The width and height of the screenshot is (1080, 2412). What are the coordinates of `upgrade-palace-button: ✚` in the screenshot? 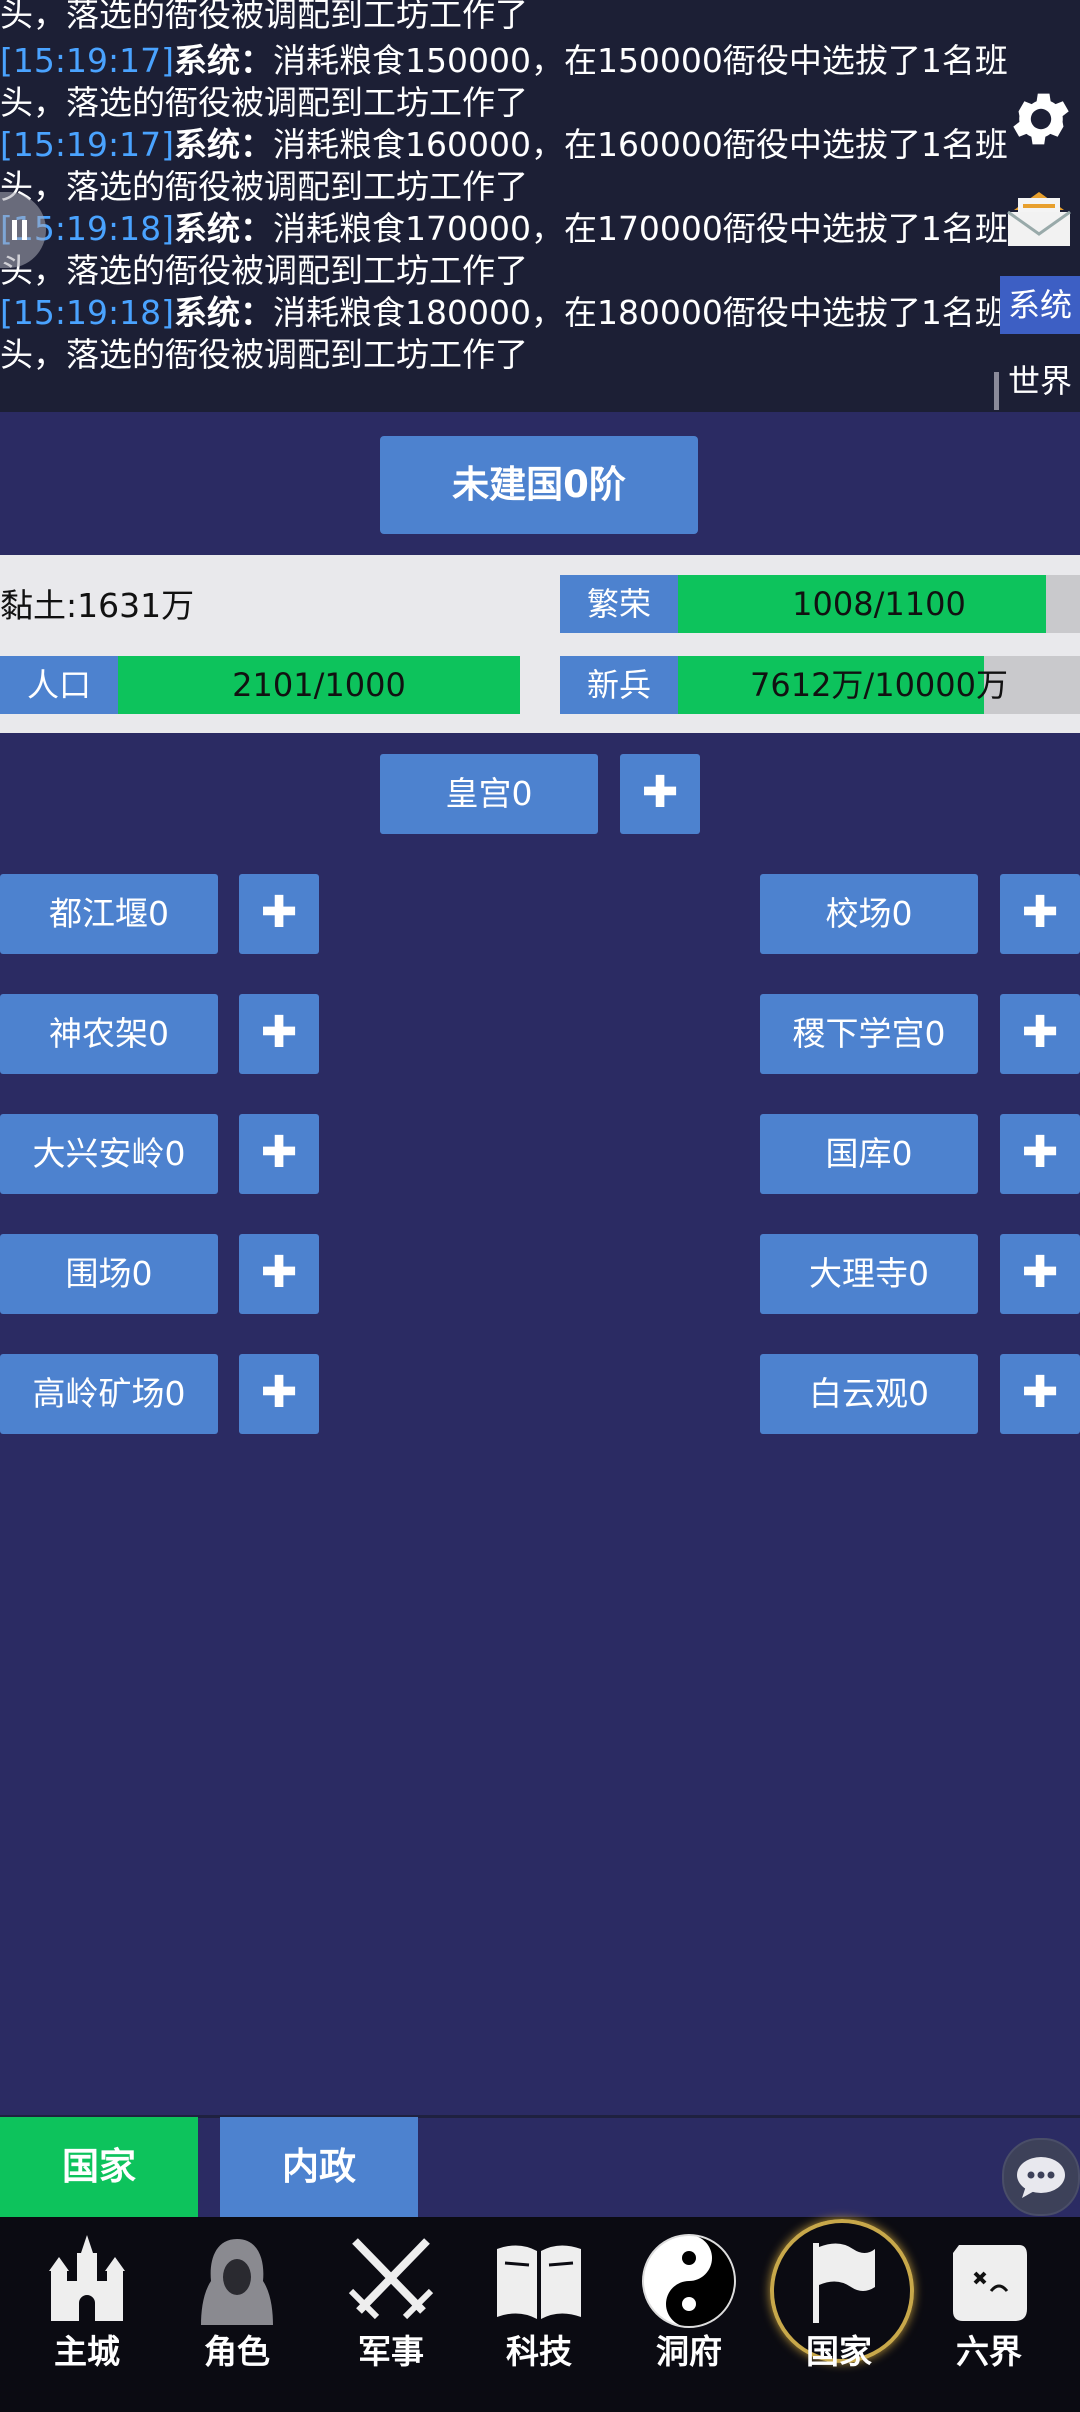 It's located at (660, 794).